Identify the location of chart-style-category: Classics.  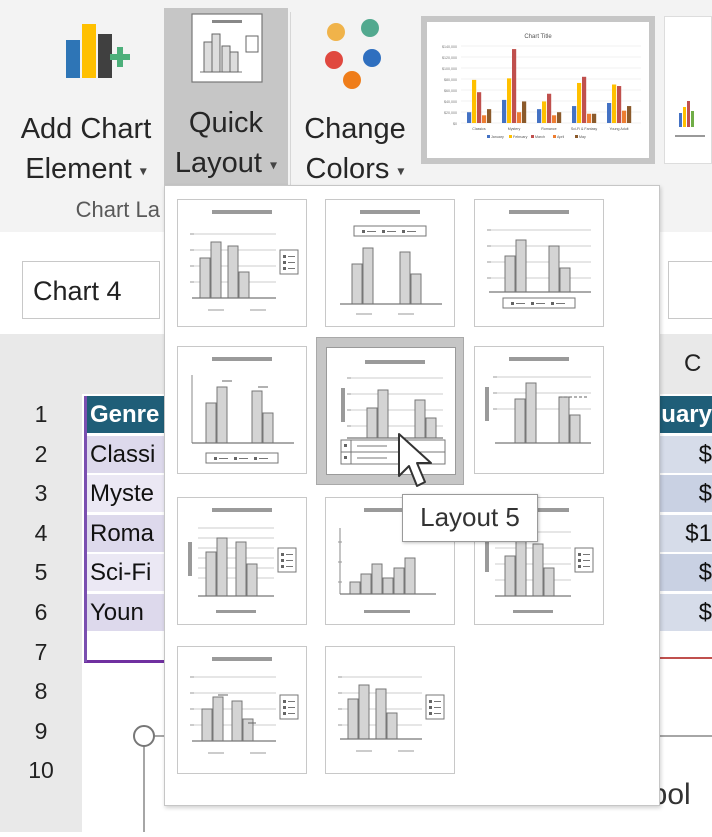
(479, 129).